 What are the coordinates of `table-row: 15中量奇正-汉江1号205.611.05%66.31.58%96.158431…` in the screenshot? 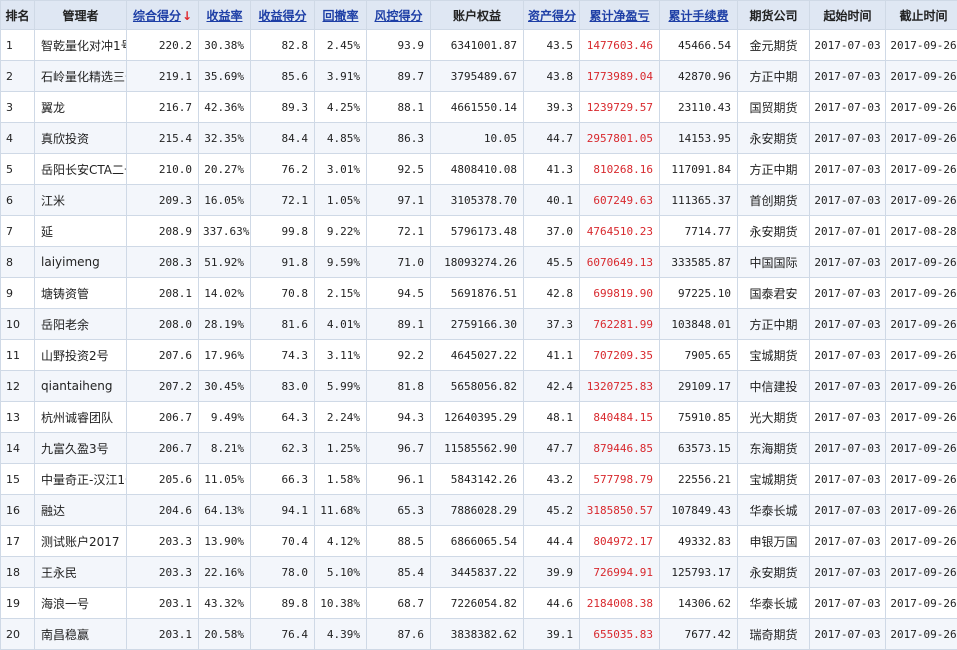 It's located at (479, 479).